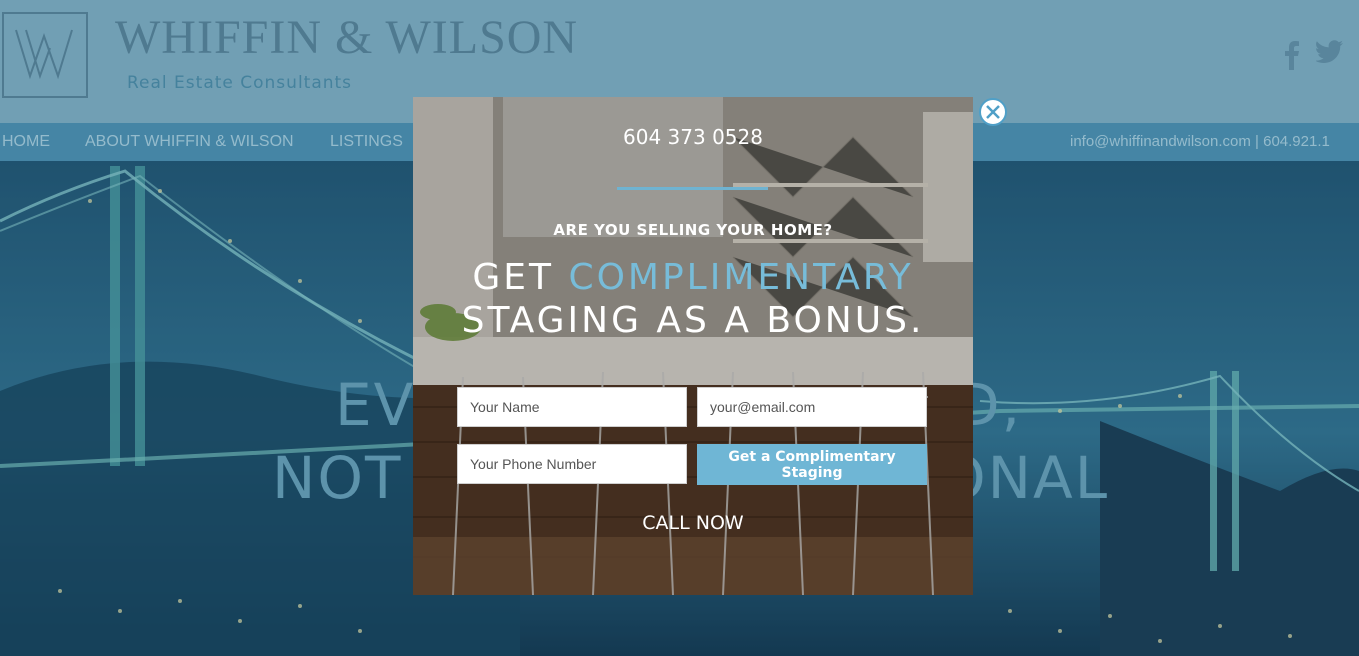  I want to click on twitter-icon, so click(1329, 54).